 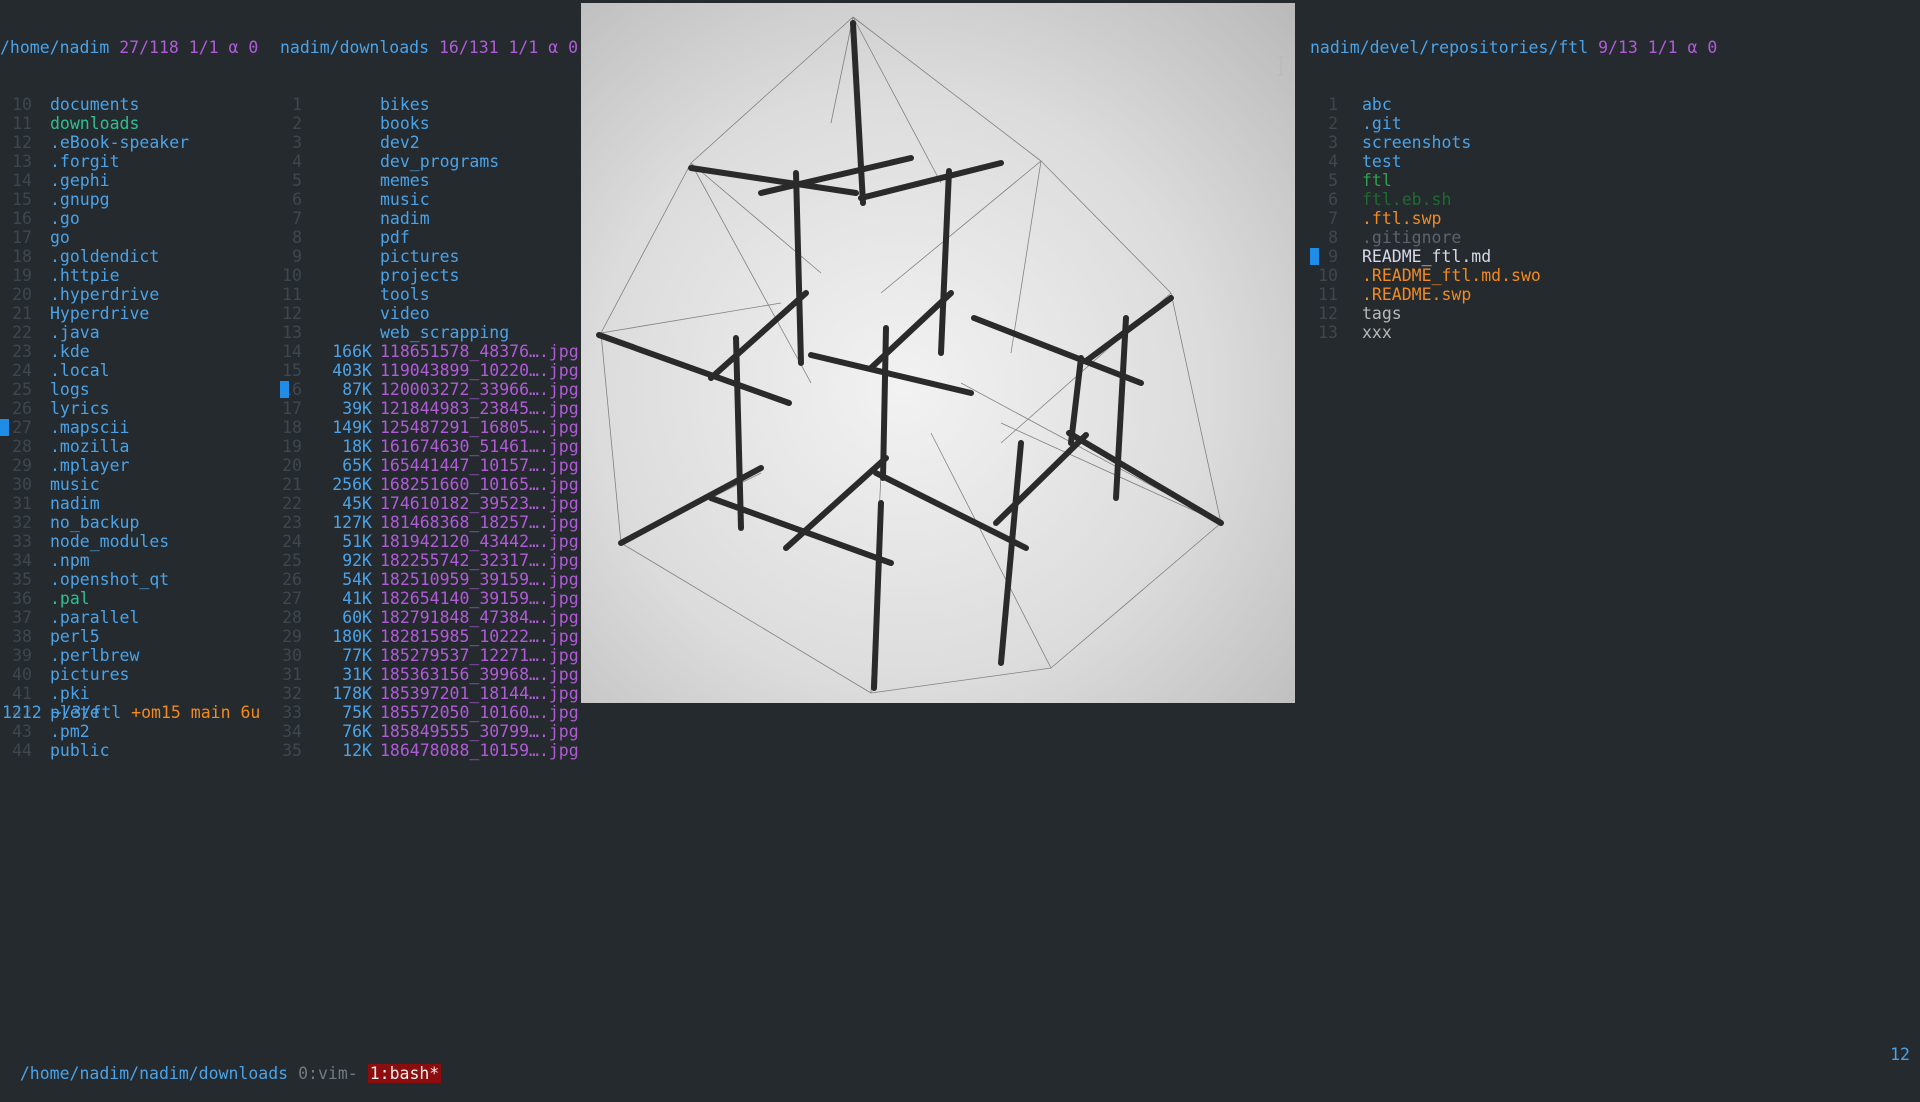 What do you see at coordinates (328, 1073) in the screenshot?
I see `tmux-window-vim: 0:vim-` at bounding box center [328, 1073].